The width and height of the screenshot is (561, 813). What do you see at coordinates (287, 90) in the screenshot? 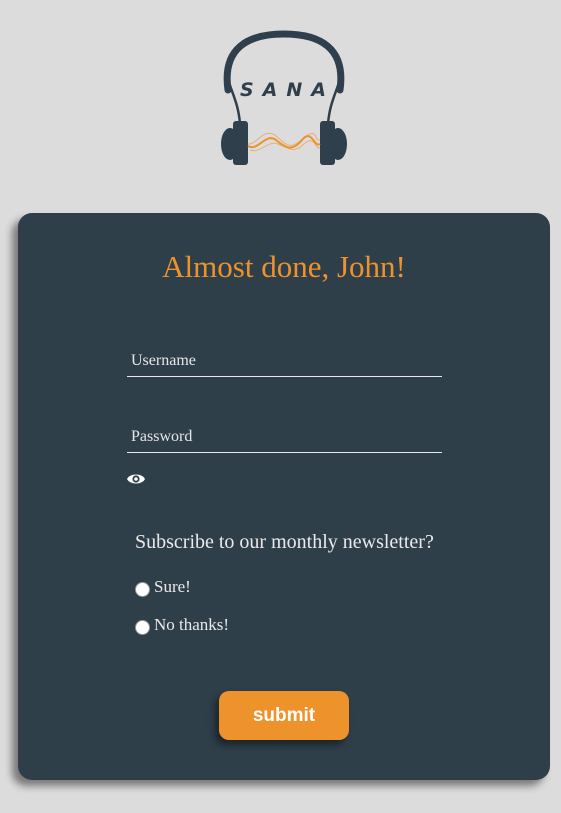
I see `logo-text: SANA` at bounding box center [287, 90].